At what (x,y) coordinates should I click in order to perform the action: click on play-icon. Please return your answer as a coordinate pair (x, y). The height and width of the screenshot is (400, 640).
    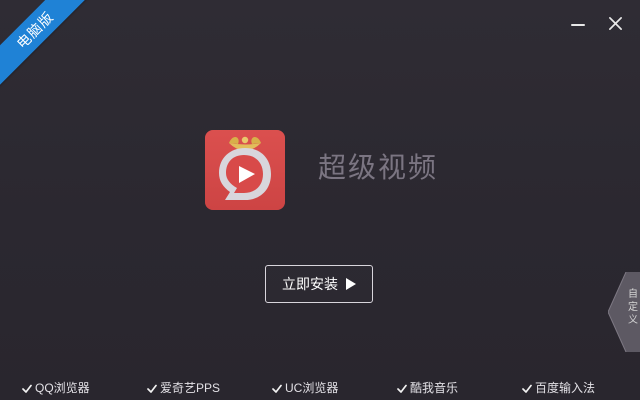
    Looking at the image, I should click on (351, 284).